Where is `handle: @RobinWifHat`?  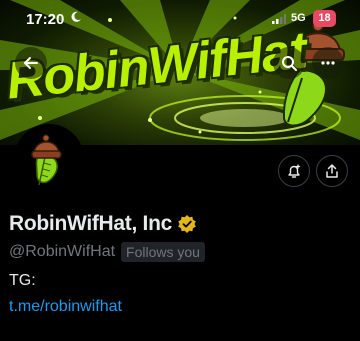 handle: @RobinWifHat is located at coordinates (62, 251).